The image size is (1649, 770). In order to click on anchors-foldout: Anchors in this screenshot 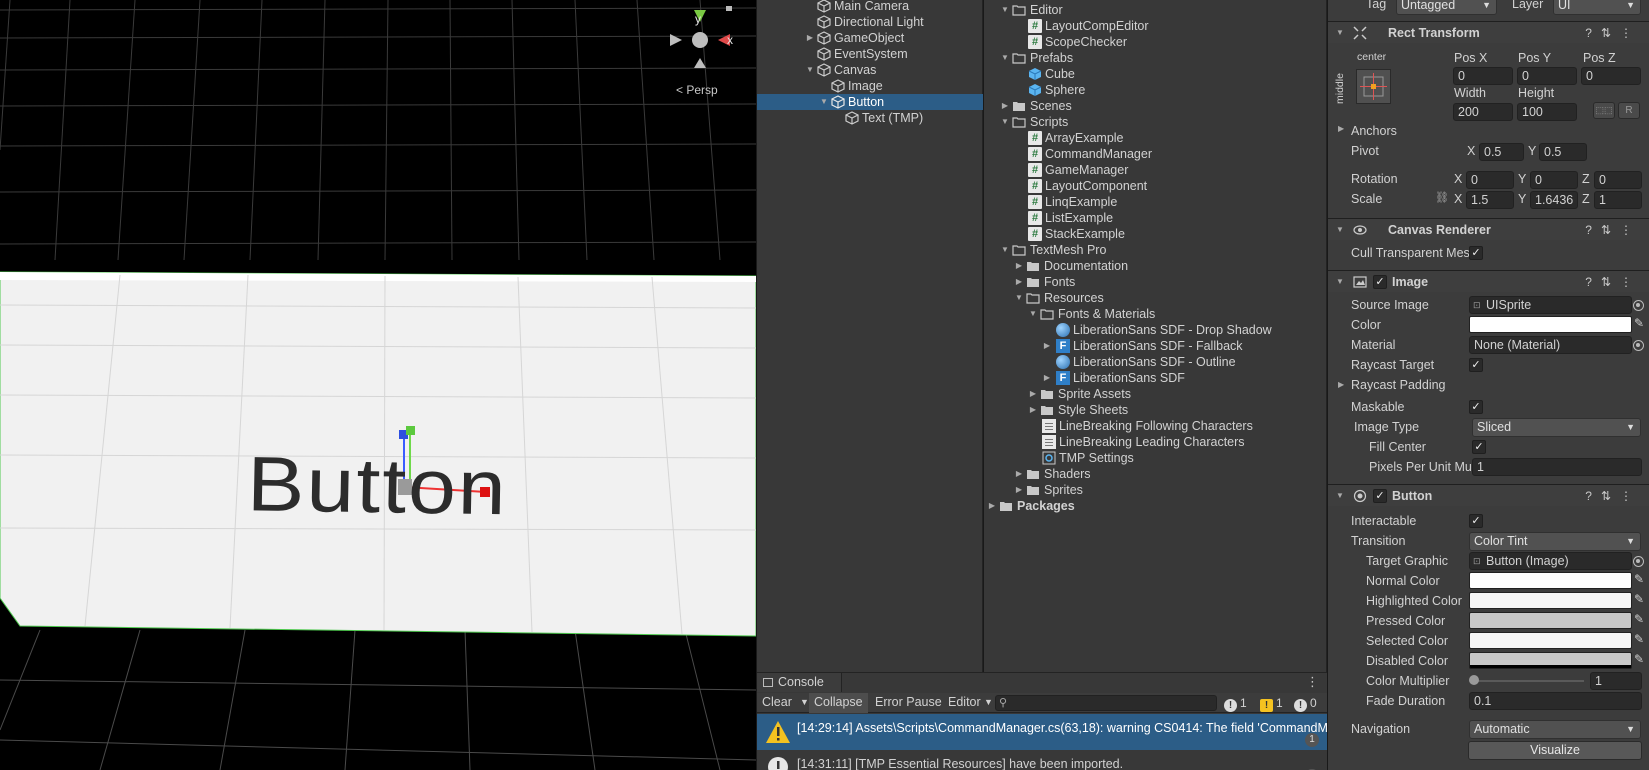, I will do `click(1374, 131)`.